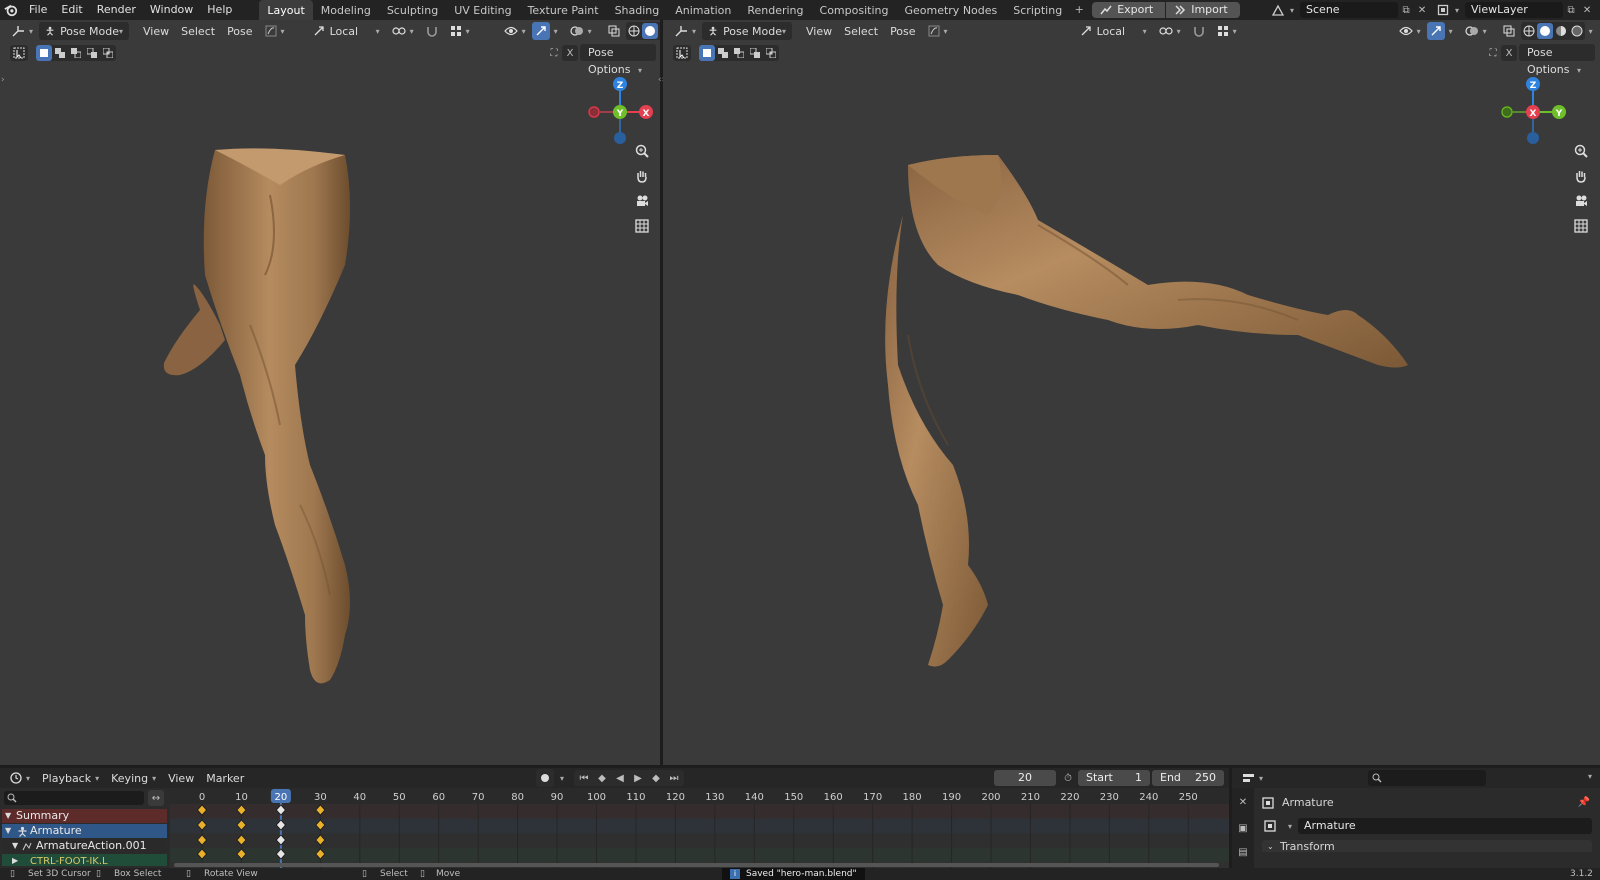 Image resolution: width=1600 pixels, height=880 pixels. Describe the element at coordinates (775, 10) in the screenshot. I see `tab-rendering: Rendering` at that location.